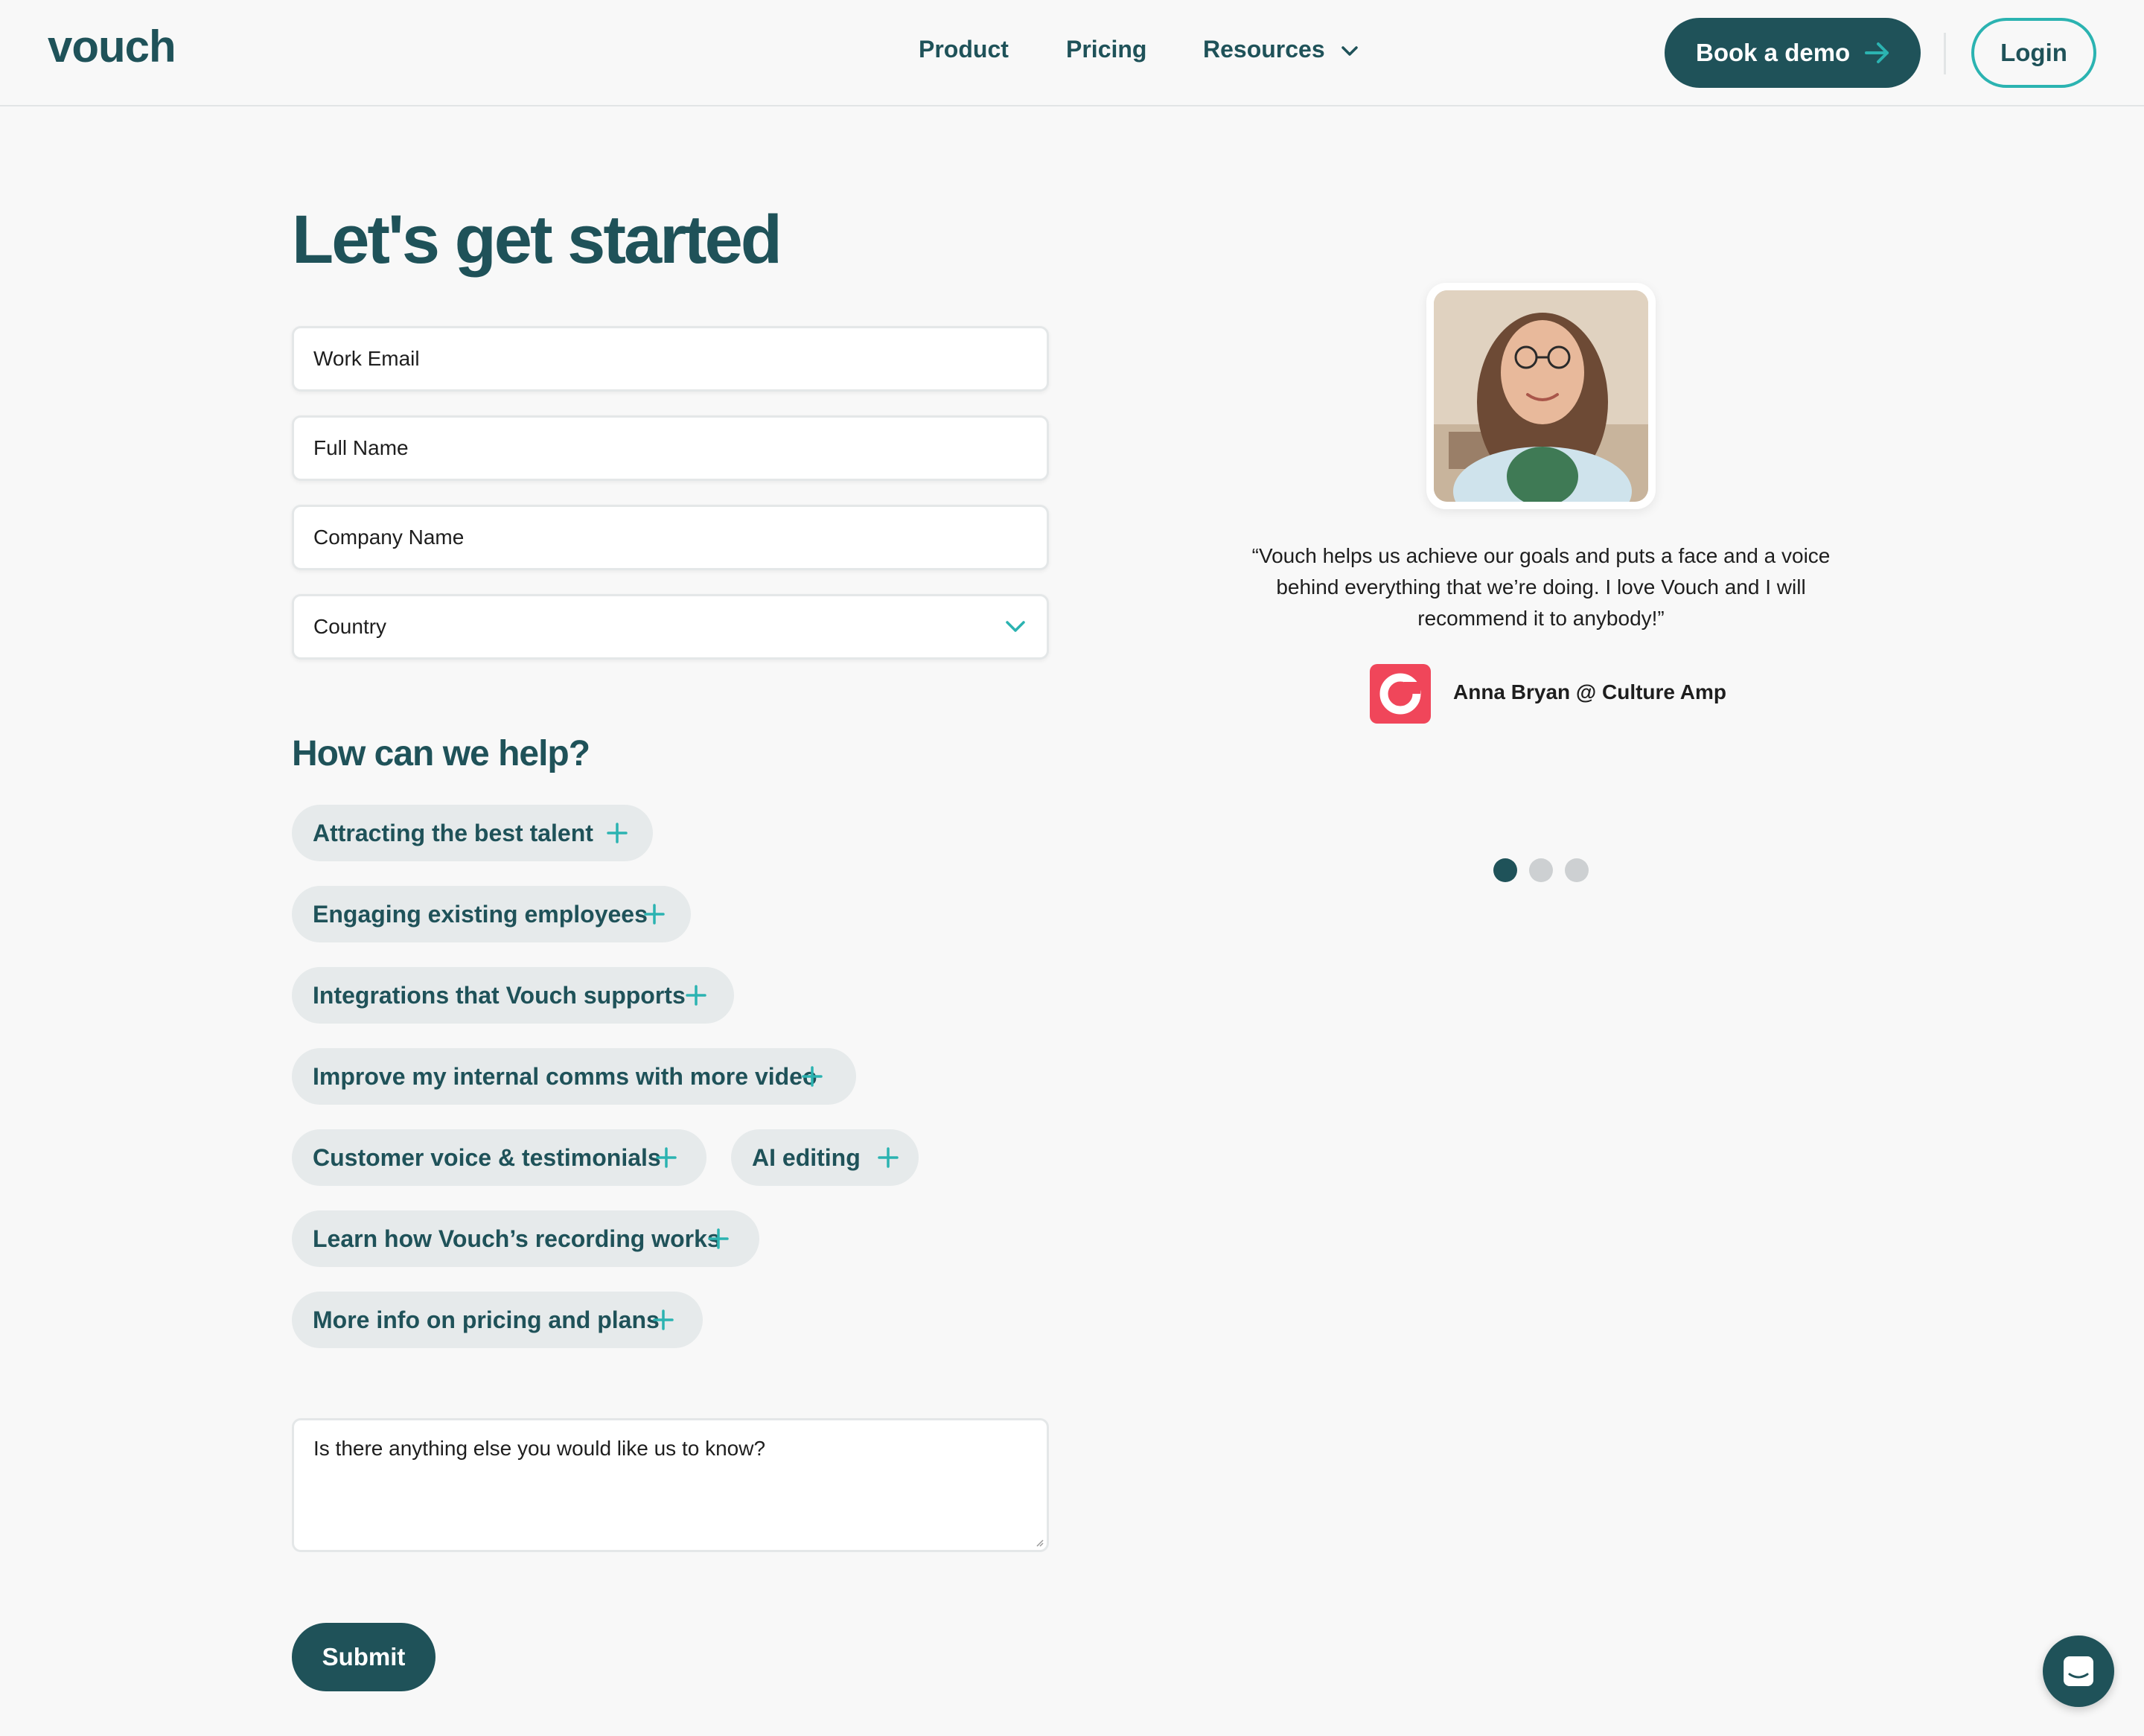  Describe the element at coordinates (2034, 53) in the screenshot. I see `login-button: Login` at that location.